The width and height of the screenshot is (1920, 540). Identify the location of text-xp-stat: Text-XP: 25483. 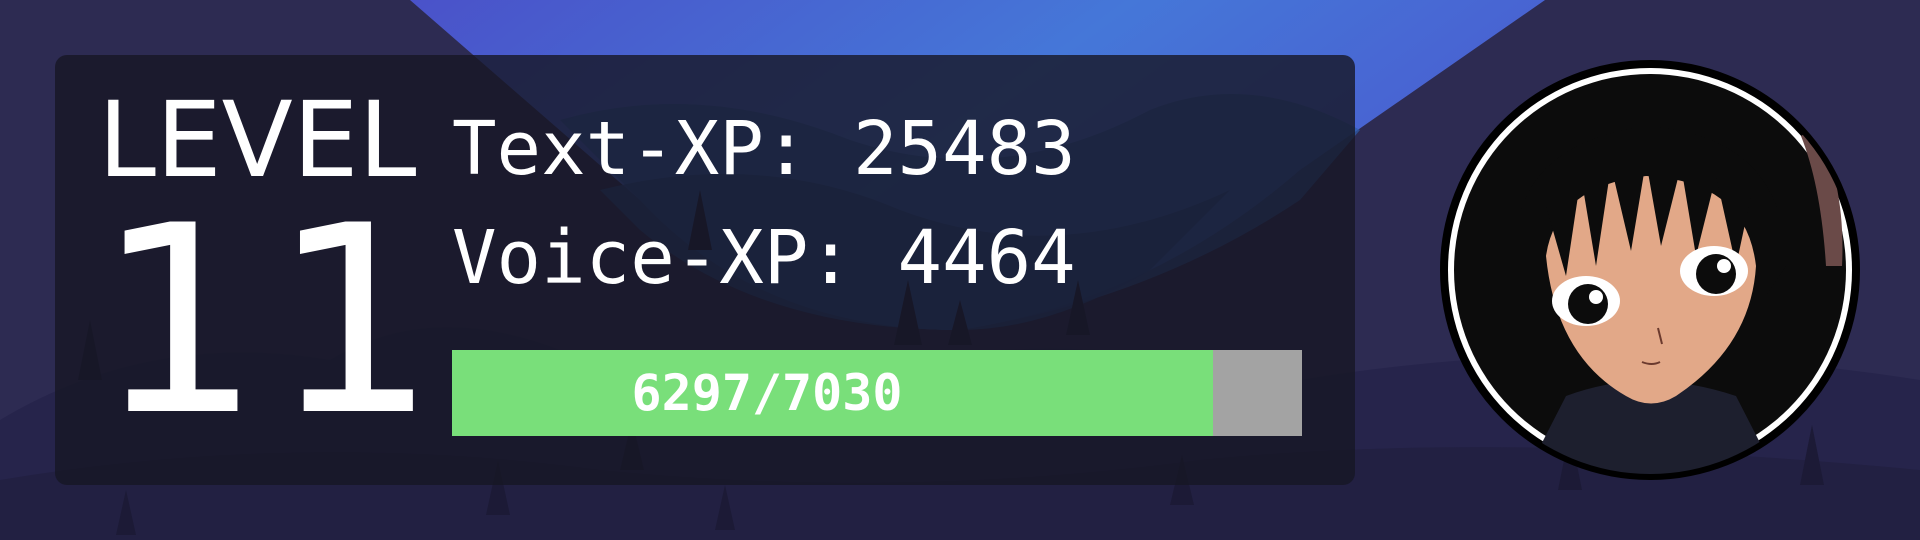
(764, 149).